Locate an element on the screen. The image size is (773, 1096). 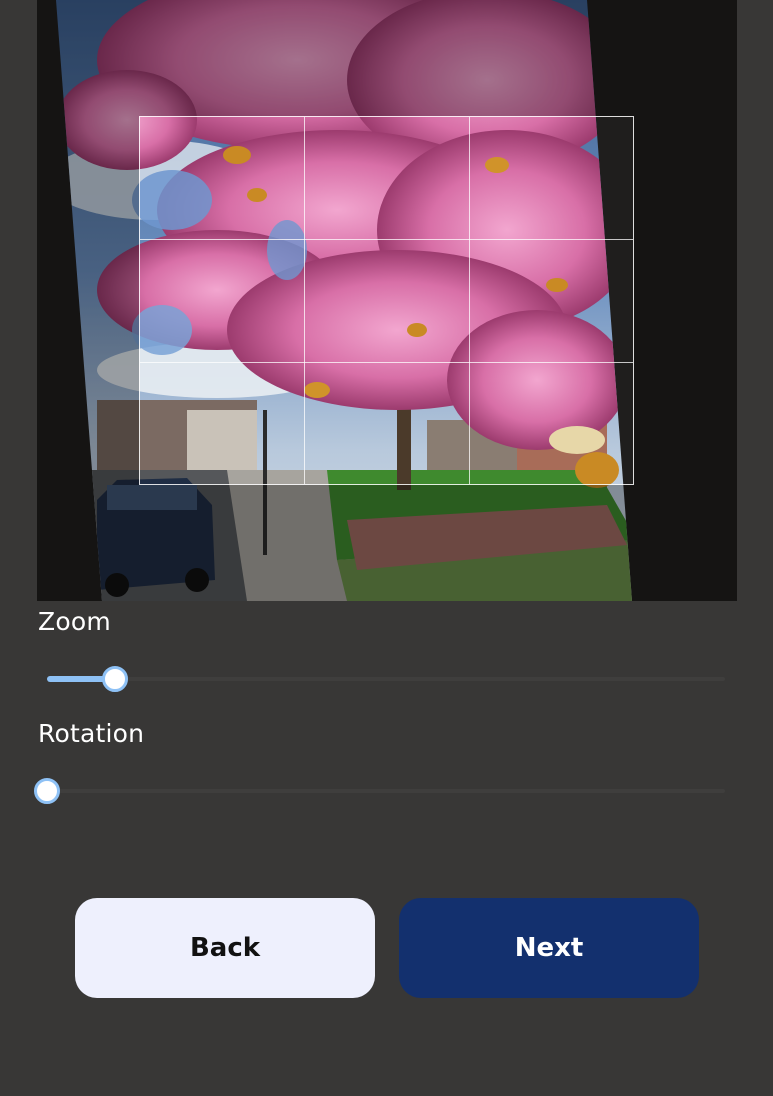
next-button: Next is located at coordinates (549, 948).